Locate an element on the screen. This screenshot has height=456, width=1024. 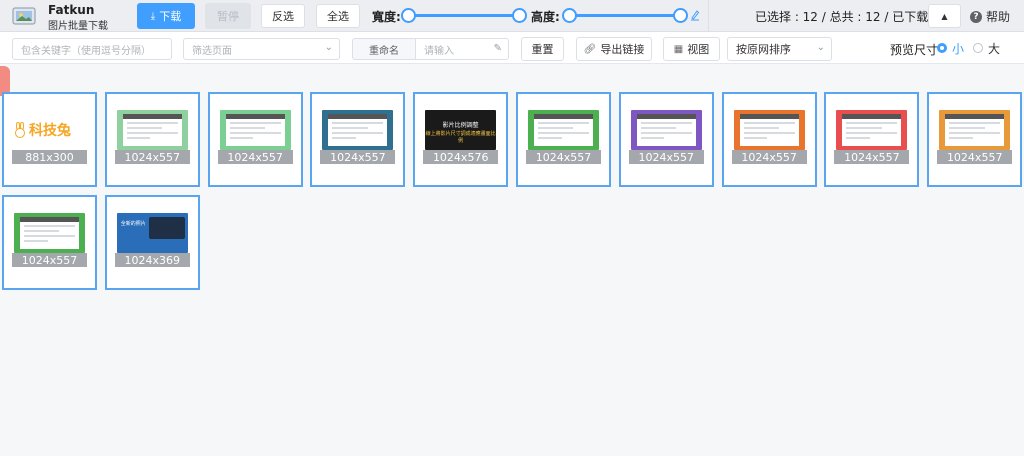
preview-size-small-radio is located at coordinates (942, 48).